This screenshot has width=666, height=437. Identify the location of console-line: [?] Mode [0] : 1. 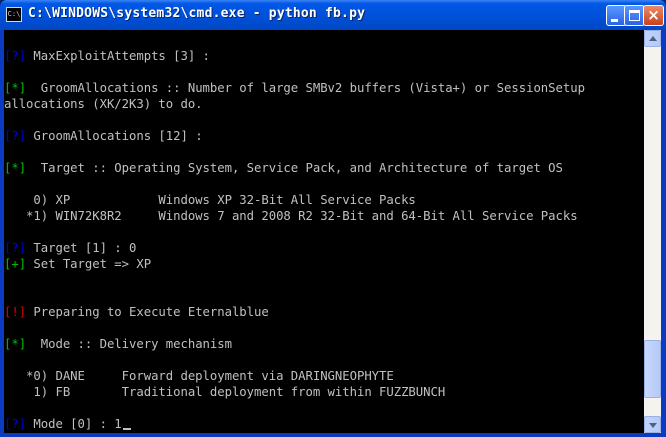
(67, 424).